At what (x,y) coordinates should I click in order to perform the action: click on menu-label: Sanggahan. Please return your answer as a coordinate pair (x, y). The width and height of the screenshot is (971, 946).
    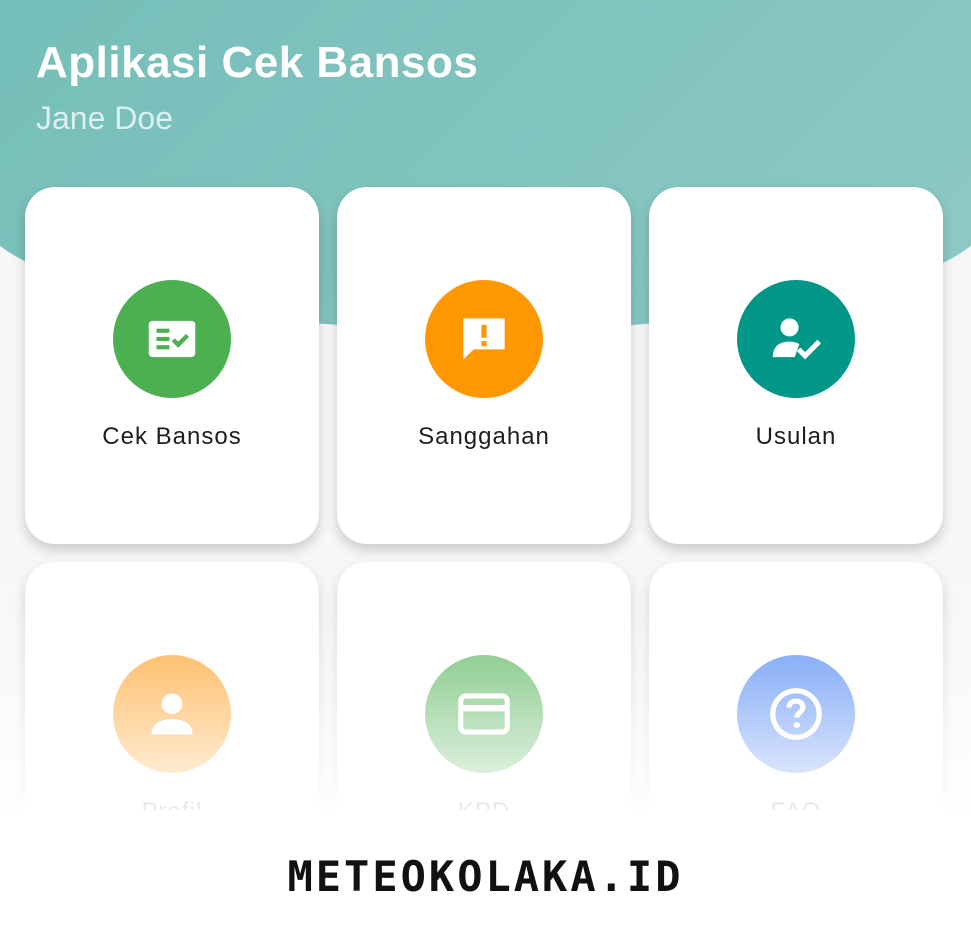
    Looking at the image, I should click on (484, 436).